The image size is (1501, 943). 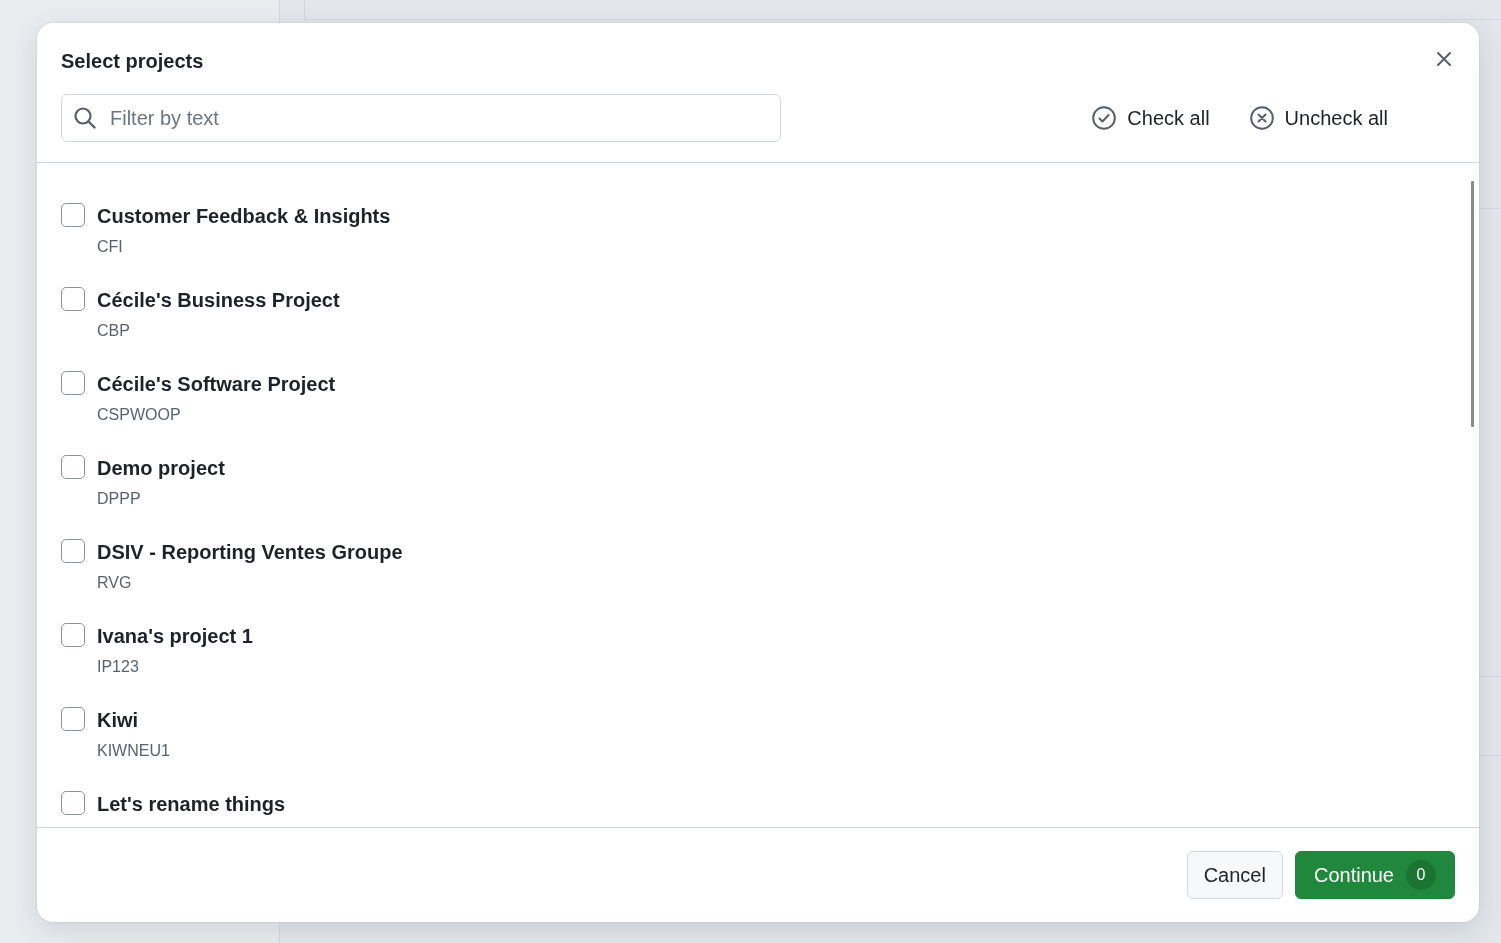 I want to click on project-key: DPPP, so click(x=161, y=499).